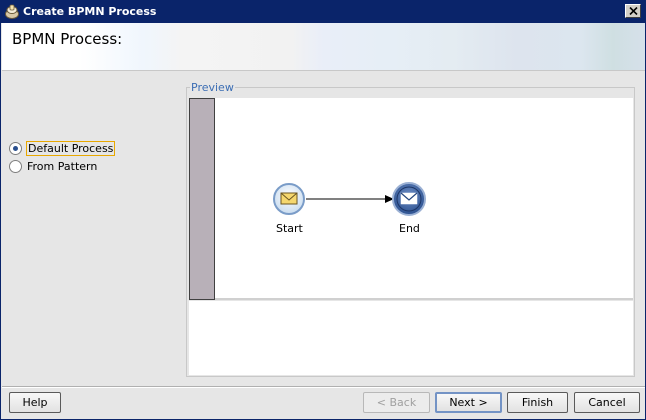 This screenshot has height=420, width=646. What do you see at coordinates (15, 148) in the screenshot?
I see `default-process-radio` at bounding box center [15, 148].